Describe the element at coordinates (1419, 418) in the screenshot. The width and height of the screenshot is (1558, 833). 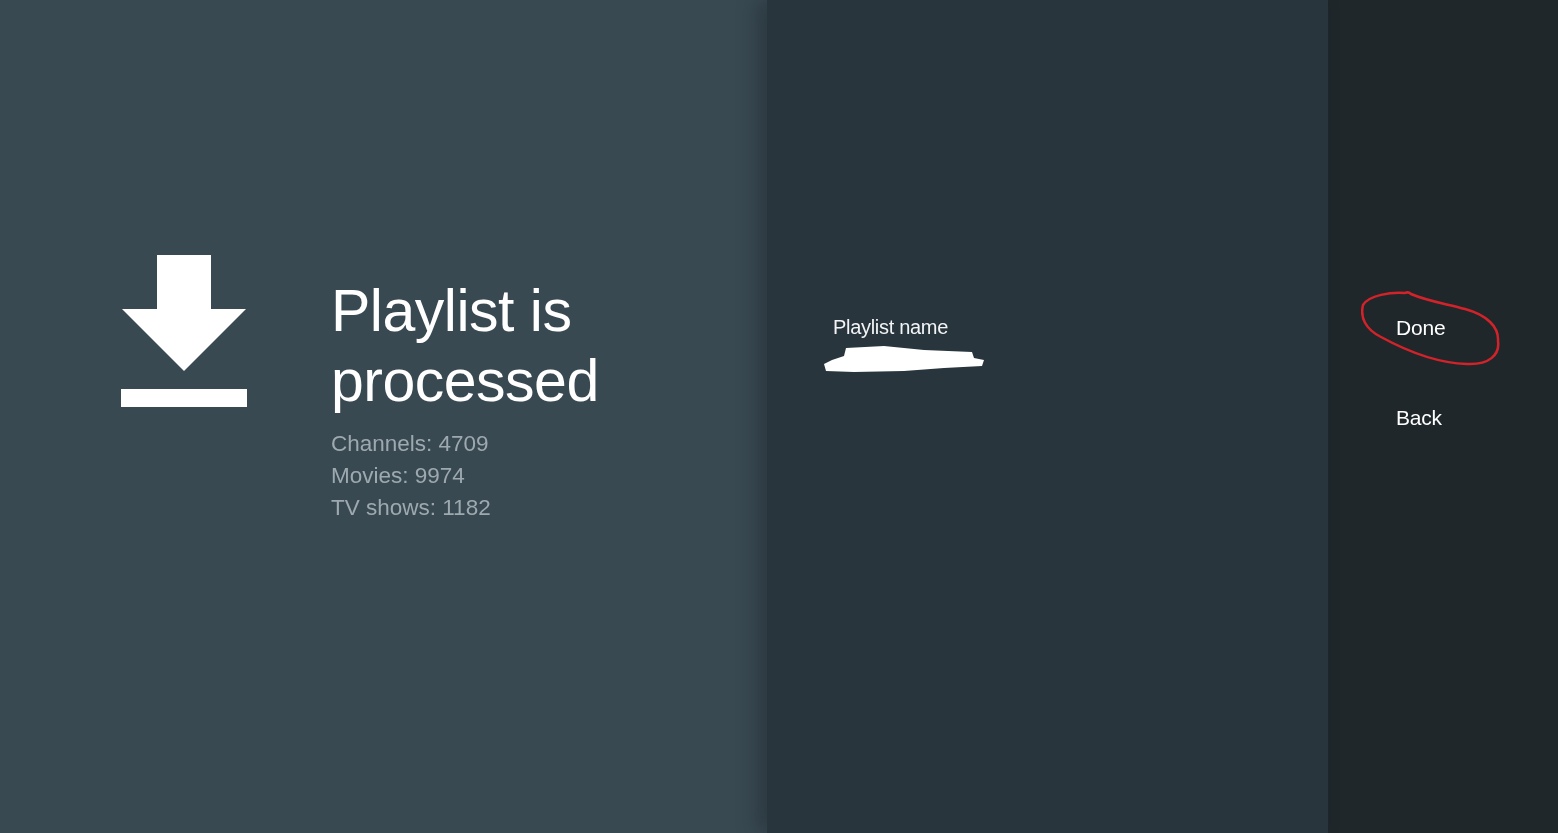
I see `action-button: Back` at that location.